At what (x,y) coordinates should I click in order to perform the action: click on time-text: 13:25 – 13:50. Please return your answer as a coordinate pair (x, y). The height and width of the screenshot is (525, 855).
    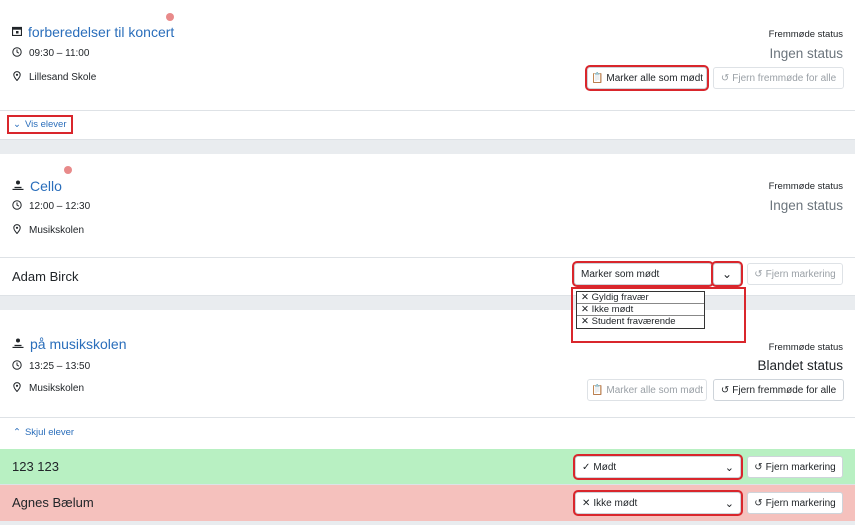
    Looking at the image, I should click on (60, 366).